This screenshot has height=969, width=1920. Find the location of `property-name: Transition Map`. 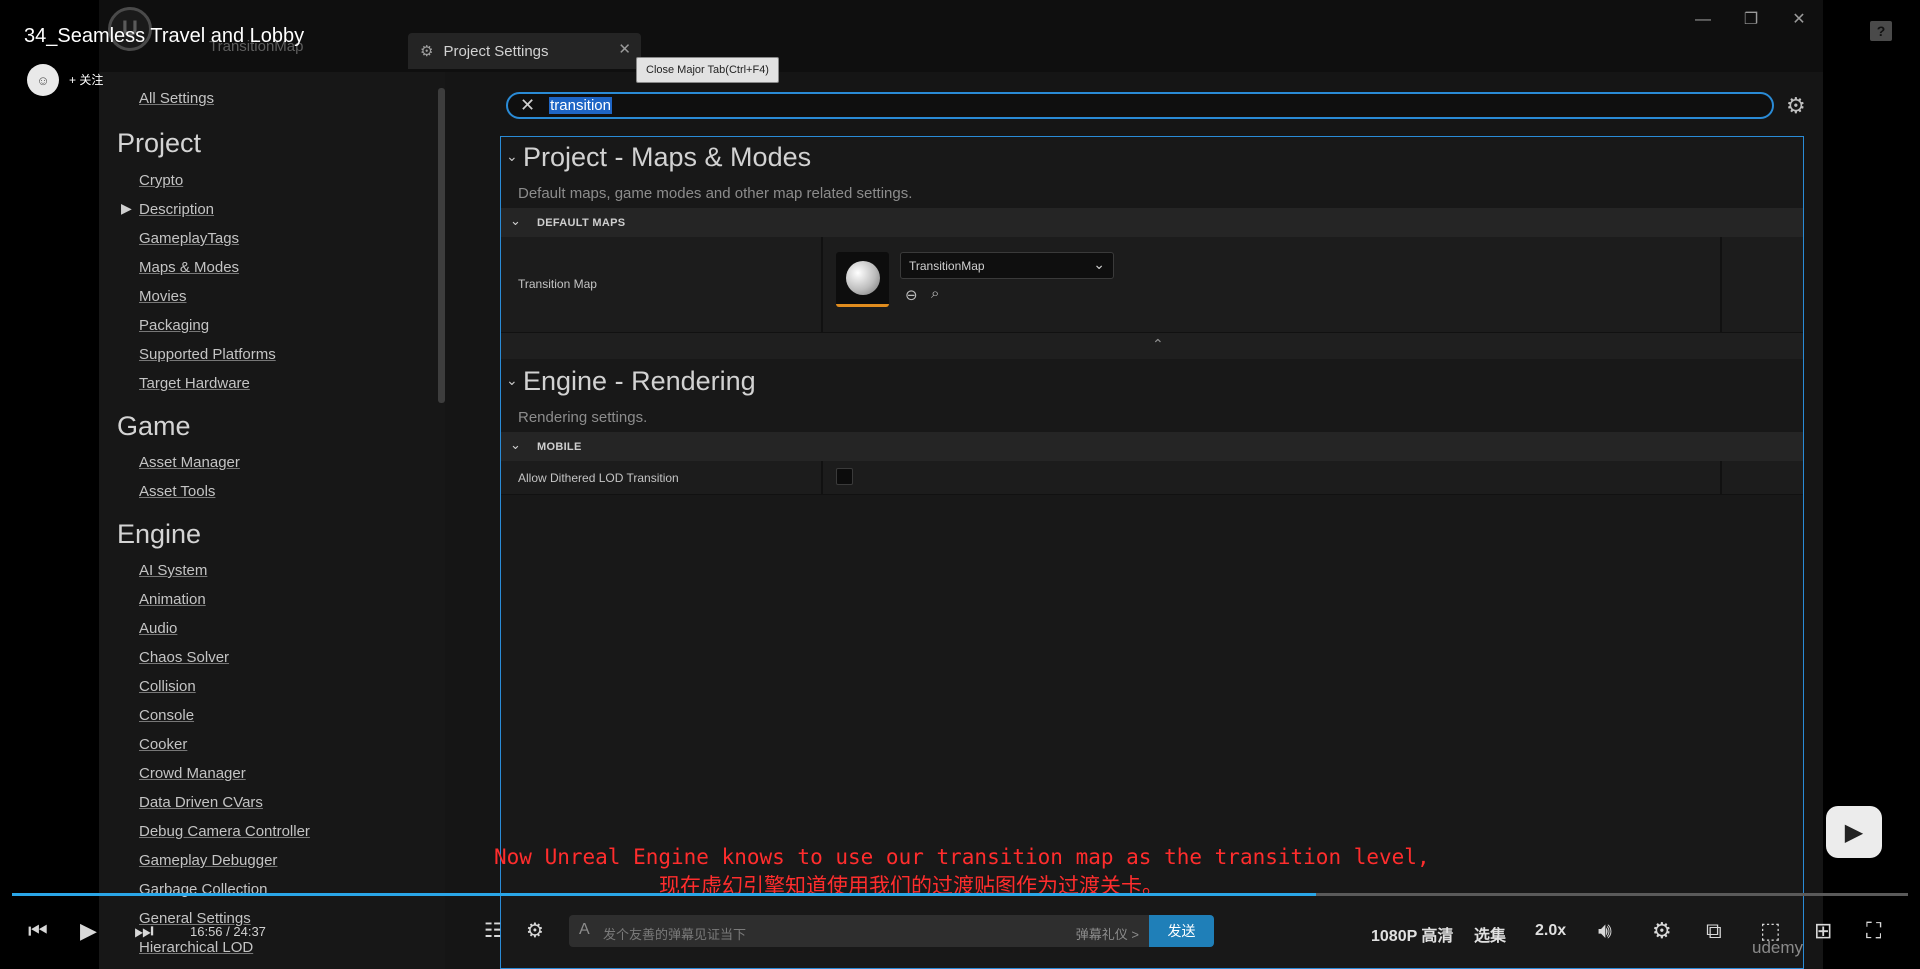

property-name: Transition Map is located at coordinates (557, 284).